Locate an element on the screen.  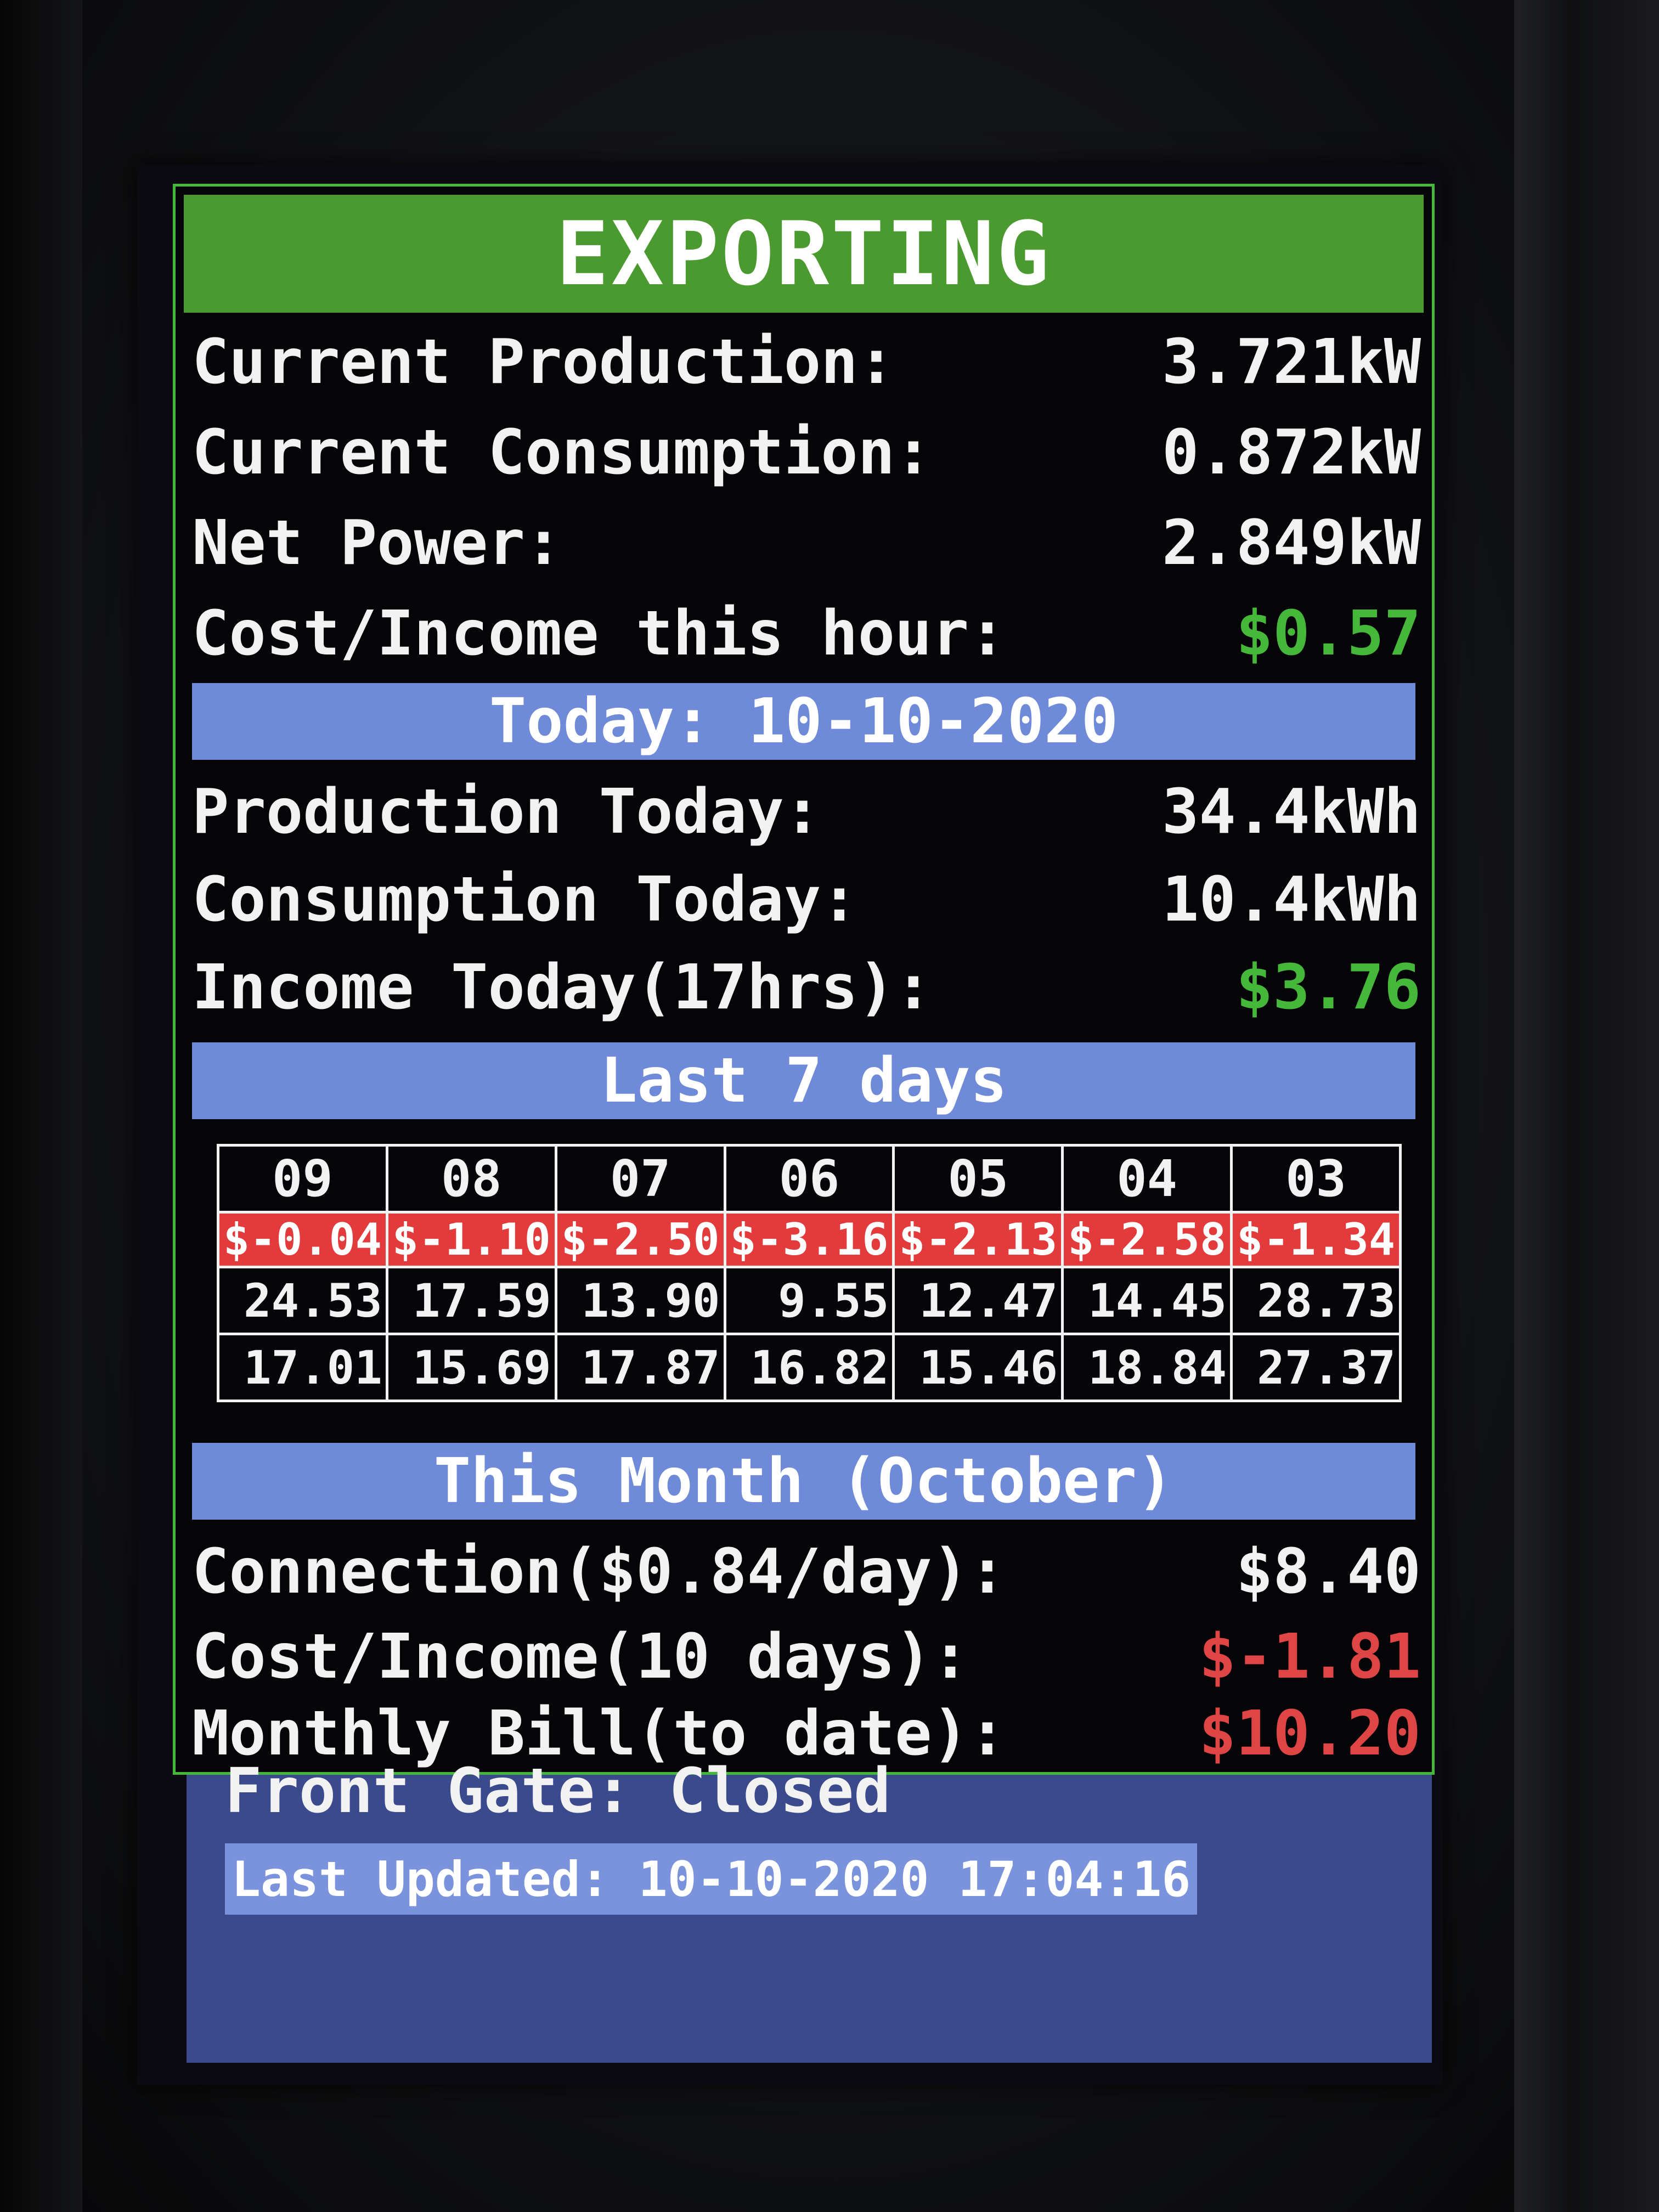
last-7-days-header: Last 7 days is located at coordinates (804, 1080).